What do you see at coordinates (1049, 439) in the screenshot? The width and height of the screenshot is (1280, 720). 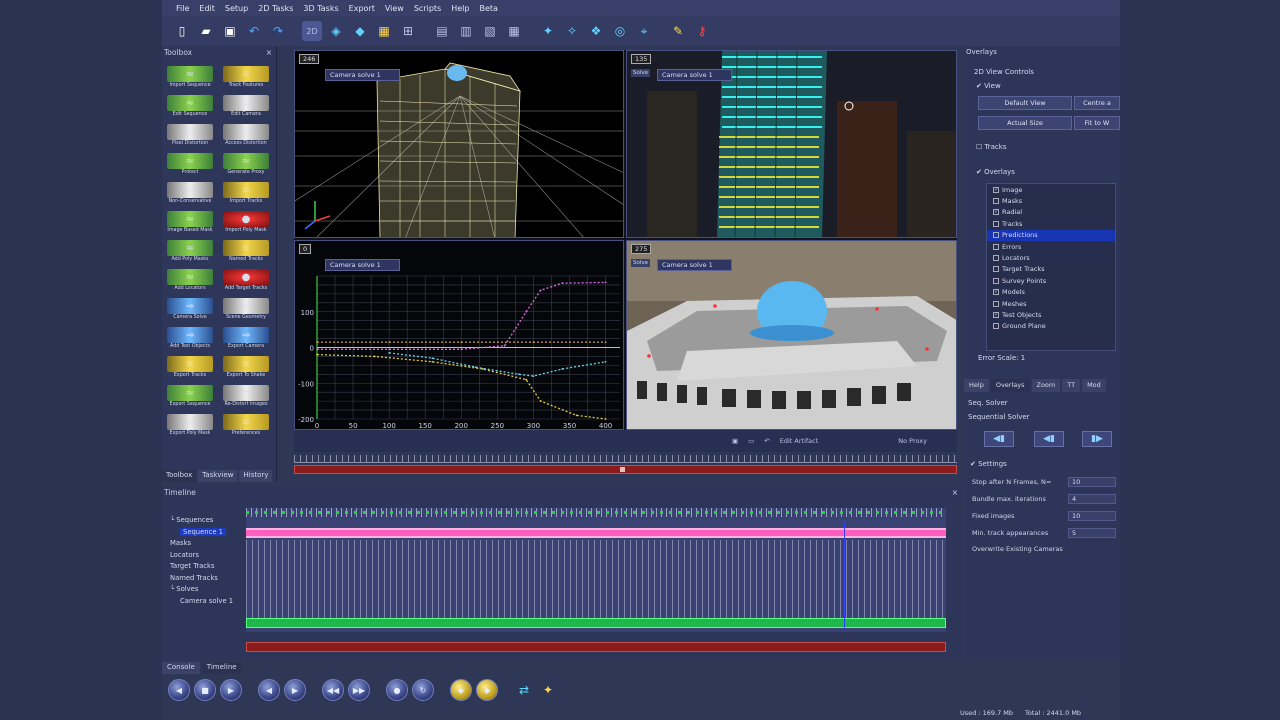 I see `solve-step-button: ◀▮` at bounding box center [1049, 439].